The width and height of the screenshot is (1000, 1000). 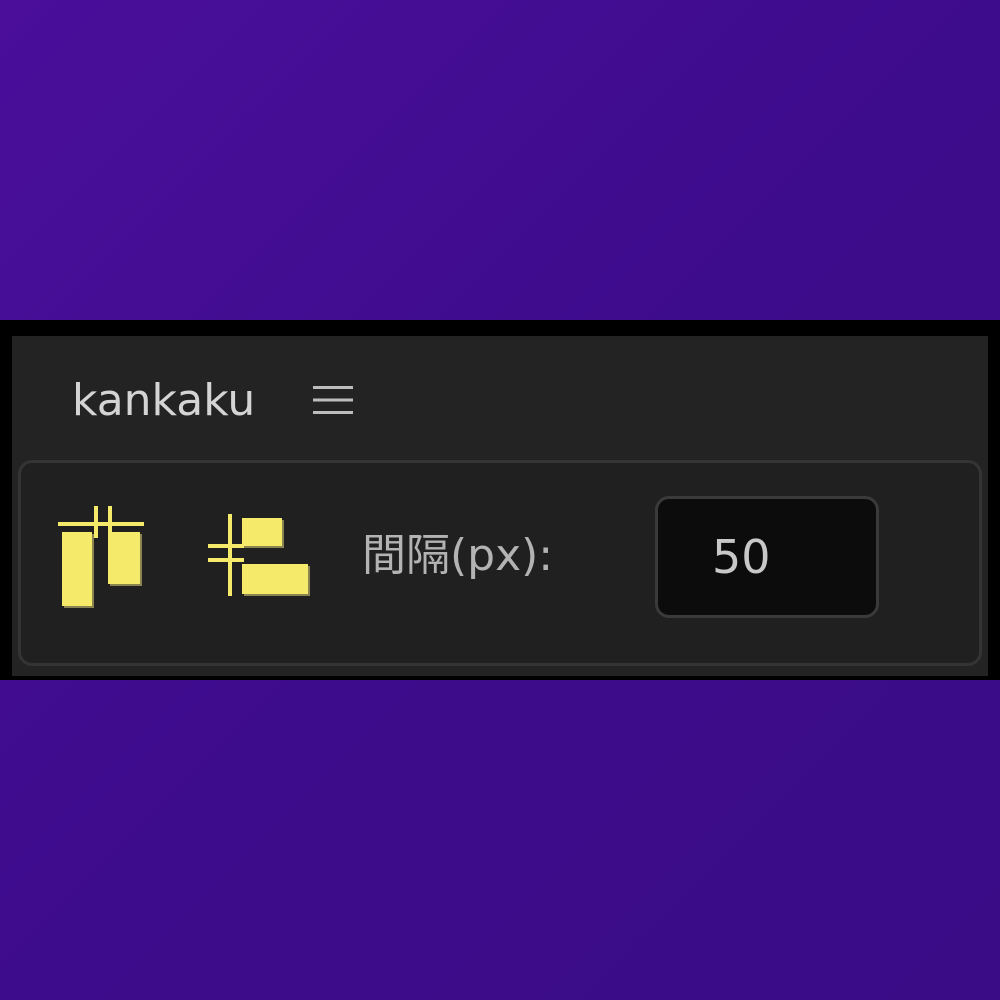 What do you see at coordinates (333, 400) in the screenshot?
I see `hamburger-menu-icon` at bounding box center [333, 400].